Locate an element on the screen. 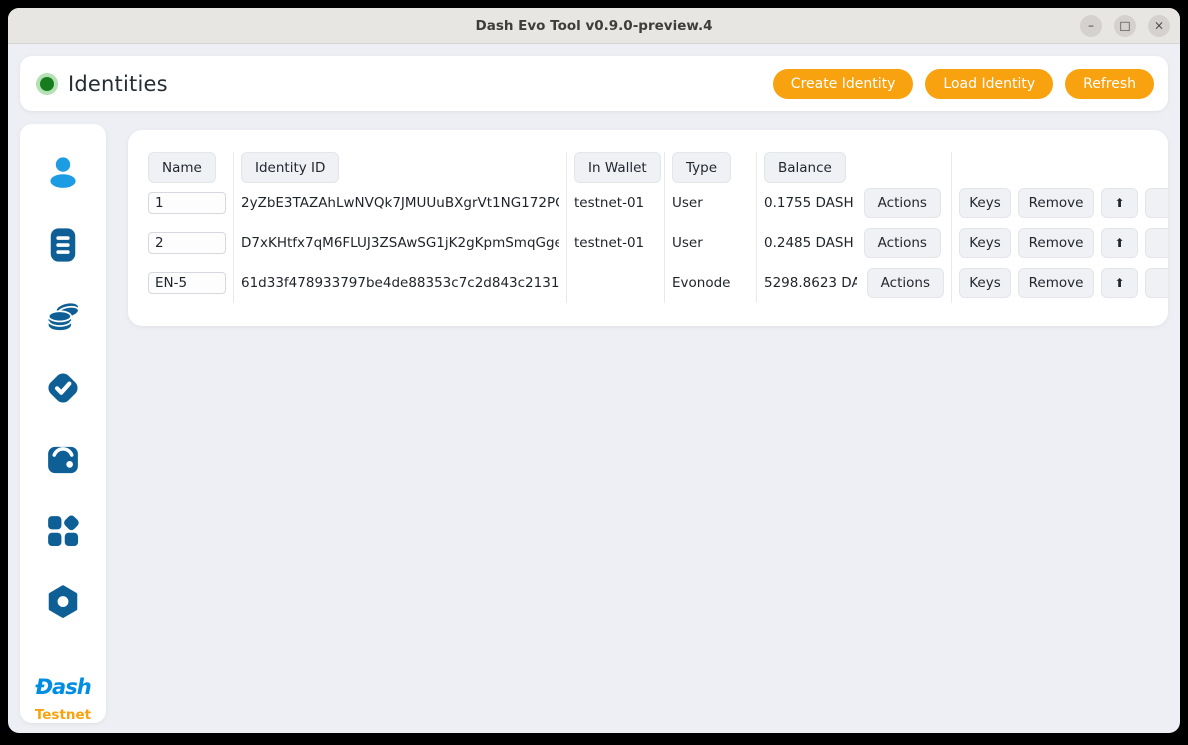  minimize-icon: – is located at coordinates (1091, 25).